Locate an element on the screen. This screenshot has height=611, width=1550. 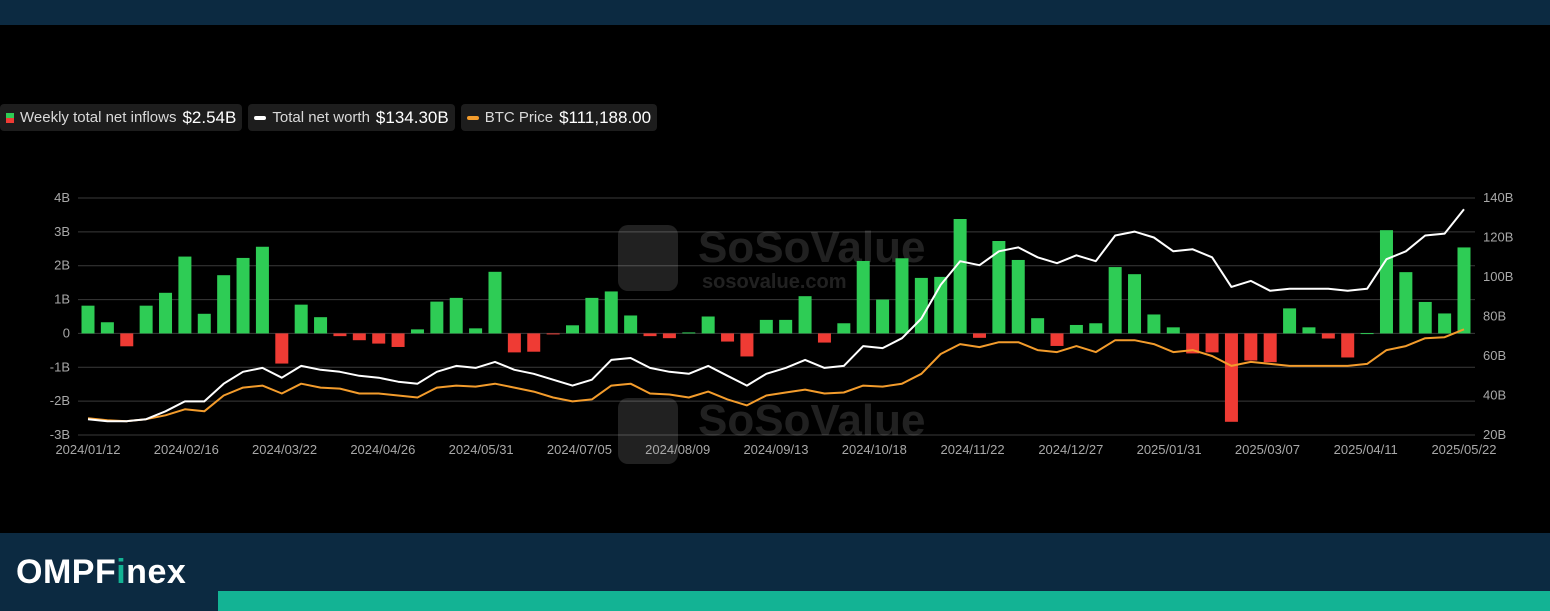
brand-suffix: nex is located at coordinates (156, 572).